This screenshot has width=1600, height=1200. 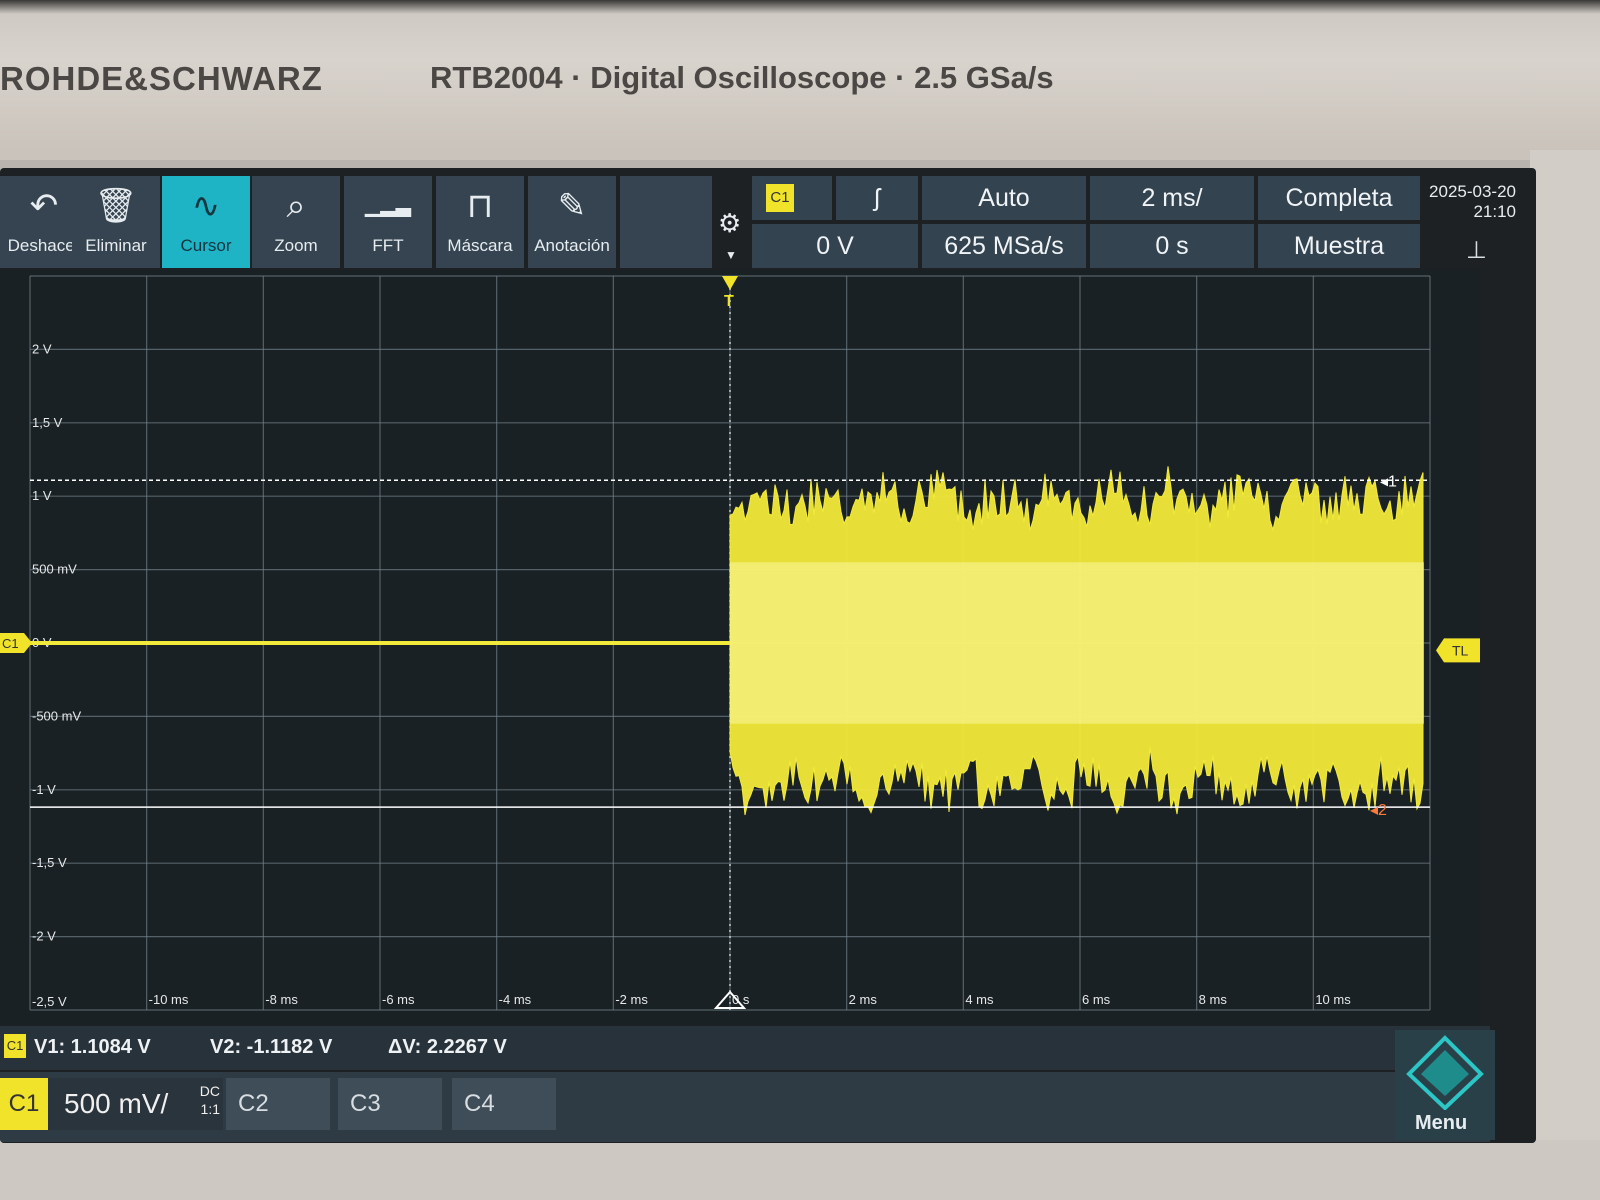 I want to click on mask-label: Máscara, so click(x=480, y=245).